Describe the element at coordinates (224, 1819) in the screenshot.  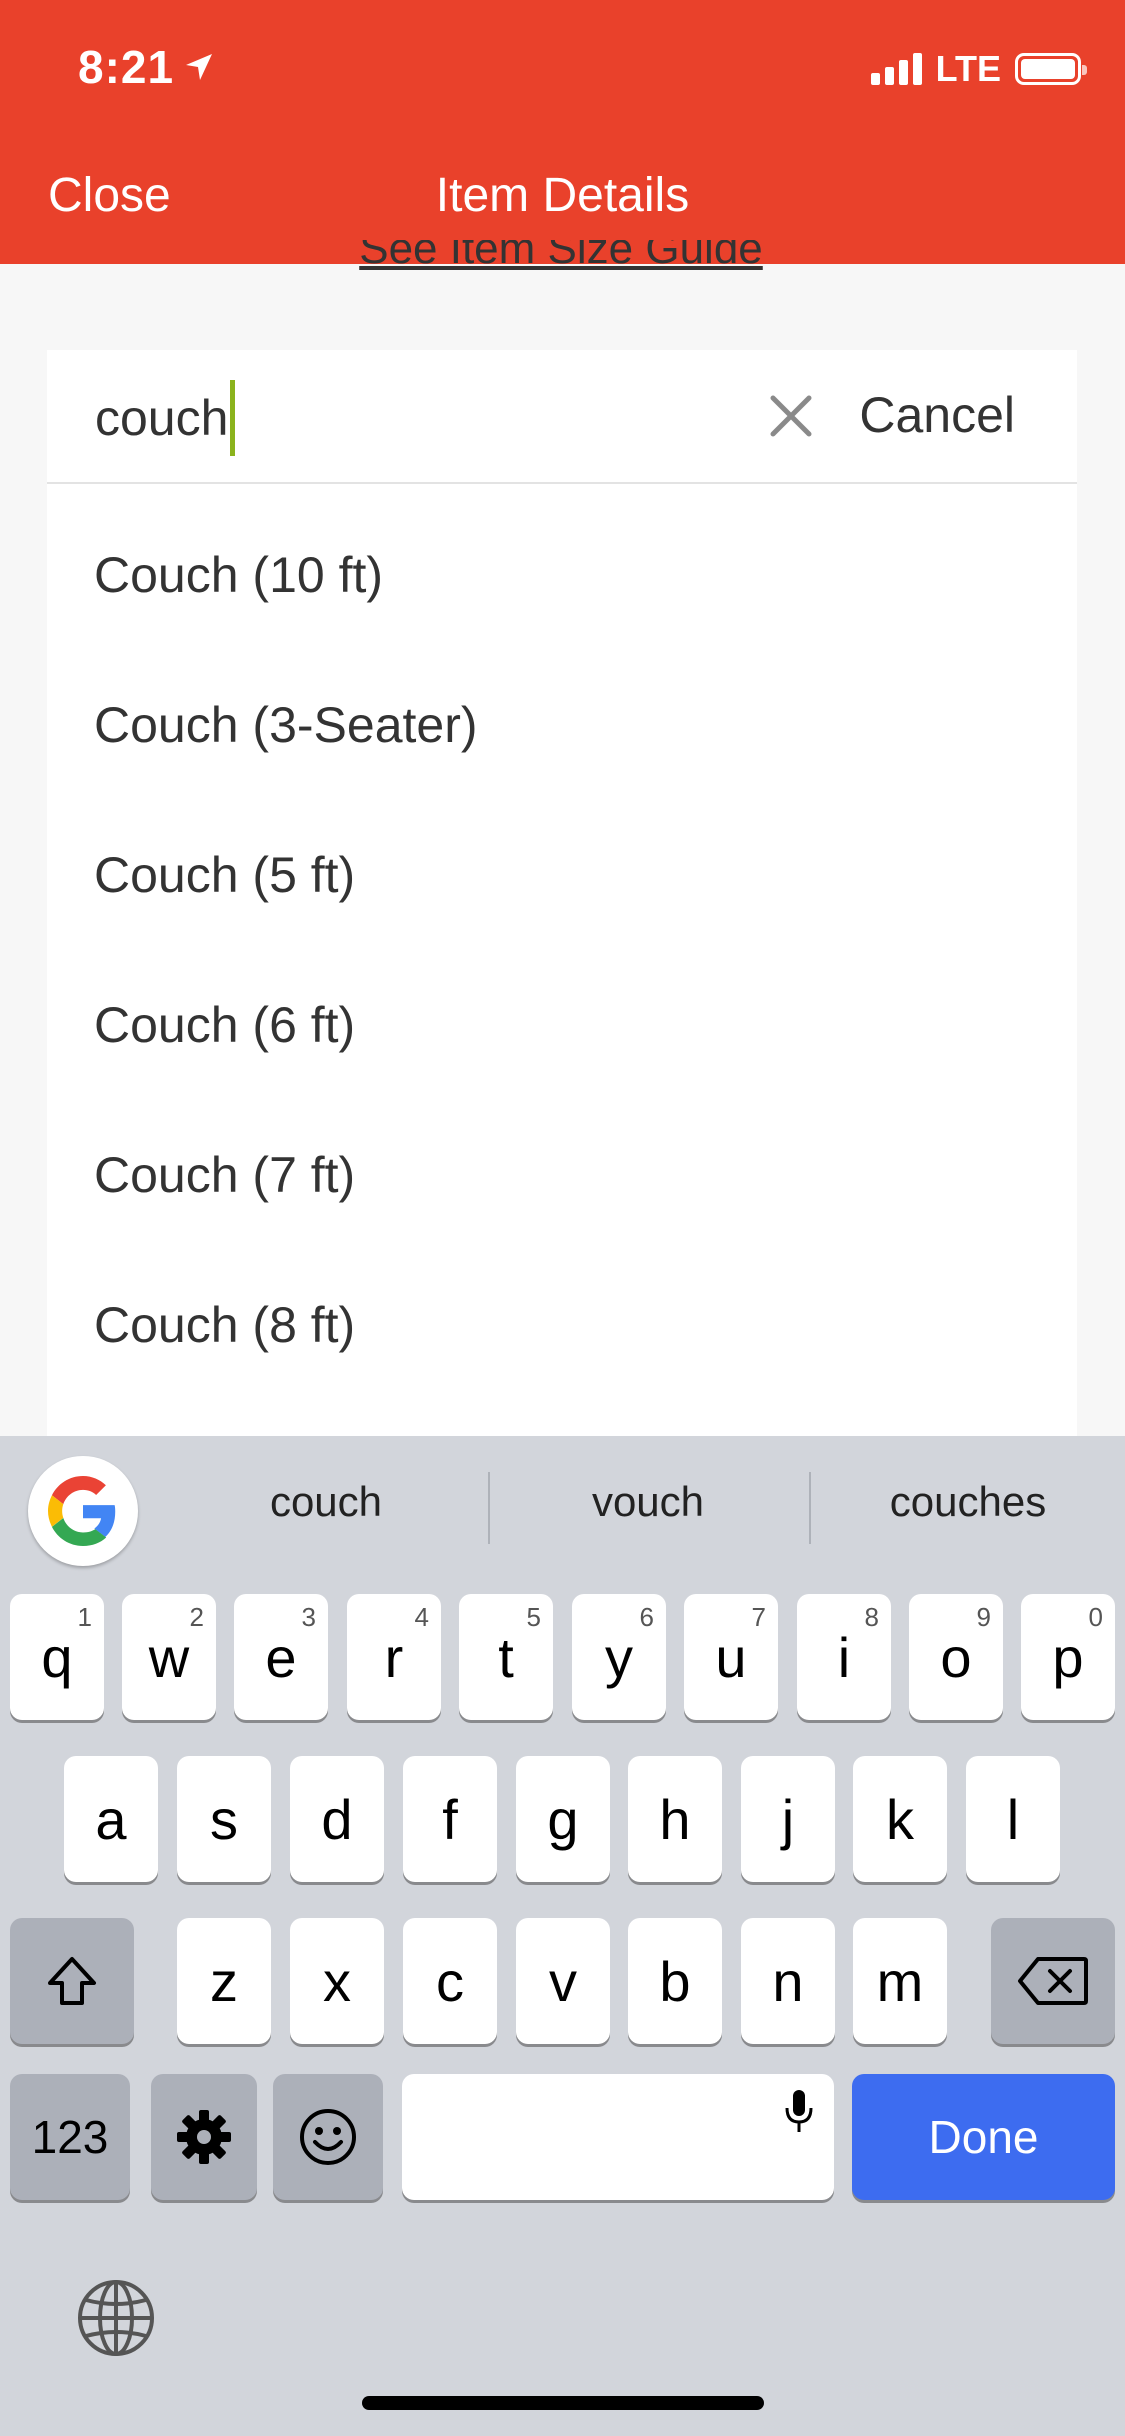
I see `key-s: s` at that location.